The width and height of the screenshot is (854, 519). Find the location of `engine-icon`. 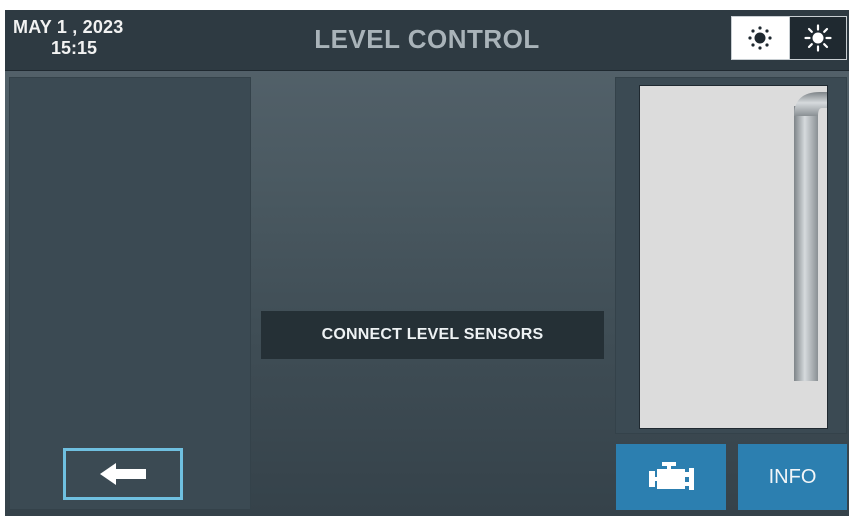

engine-icon is located at coordinates (671, 476).